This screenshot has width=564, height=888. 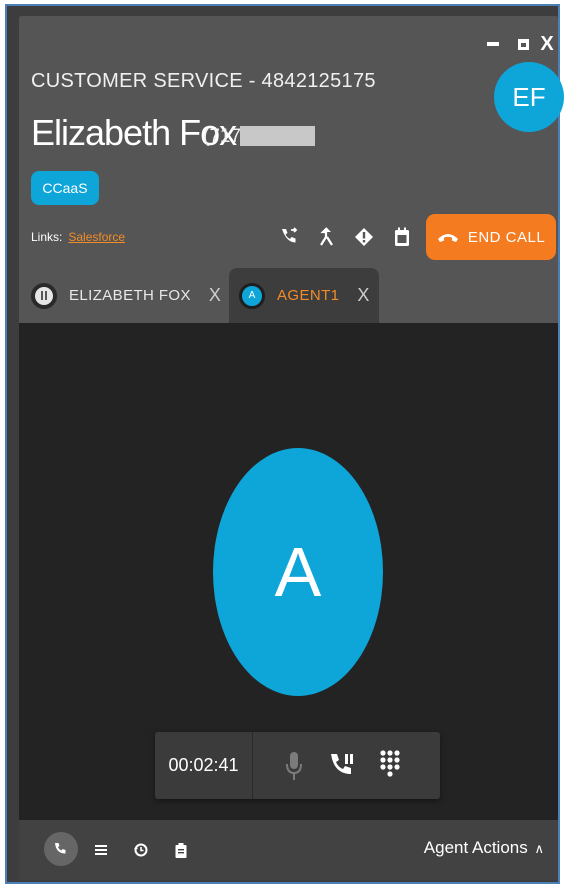 I want to click on hold-icon, so click(x=342, y=766).